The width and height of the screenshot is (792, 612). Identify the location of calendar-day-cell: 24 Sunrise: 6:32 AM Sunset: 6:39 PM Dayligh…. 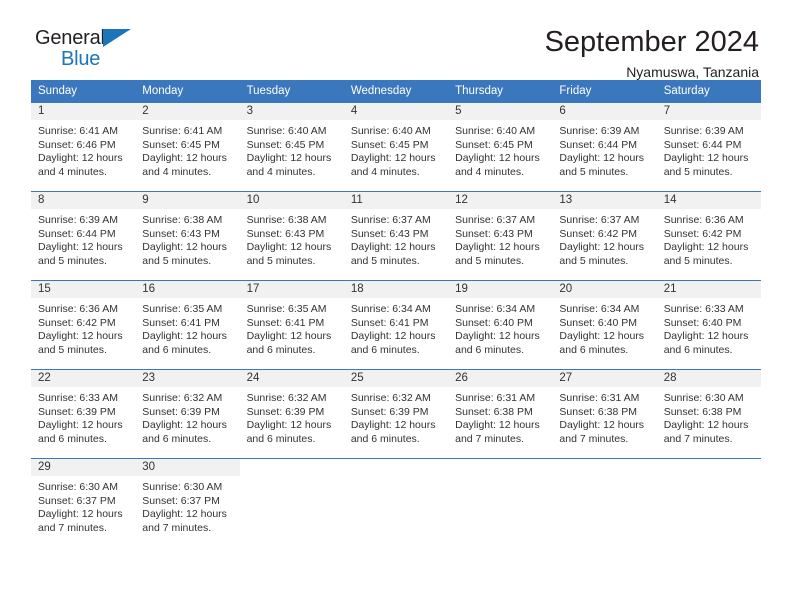
(291, 414).